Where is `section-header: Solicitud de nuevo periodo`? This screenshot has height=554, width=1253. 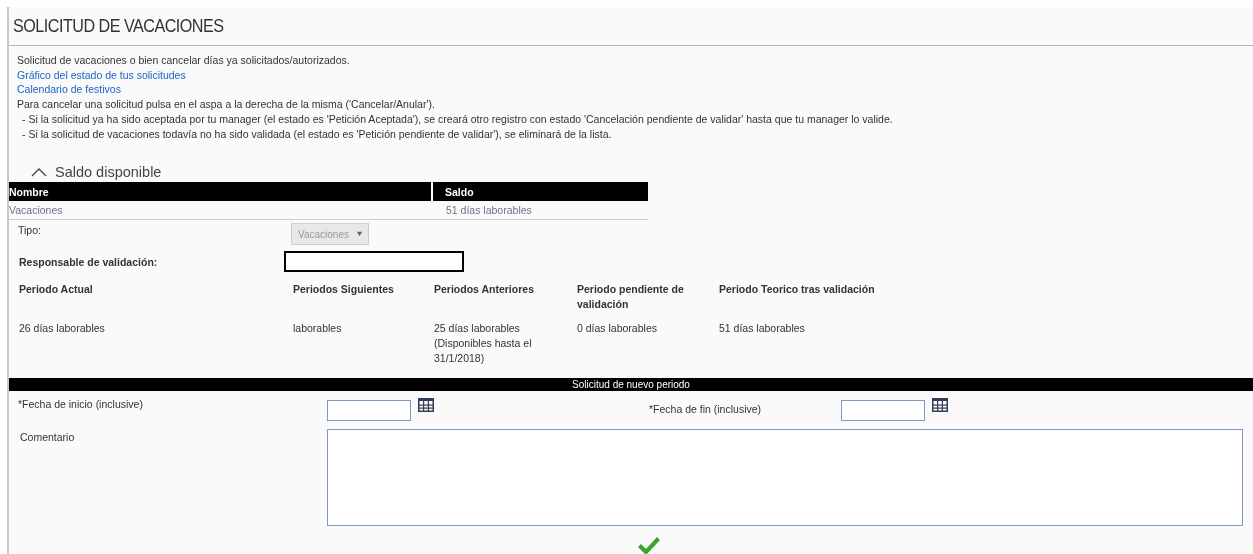 section-header: Solicitud de nuevo periodo is located at coordinates (631, 385).